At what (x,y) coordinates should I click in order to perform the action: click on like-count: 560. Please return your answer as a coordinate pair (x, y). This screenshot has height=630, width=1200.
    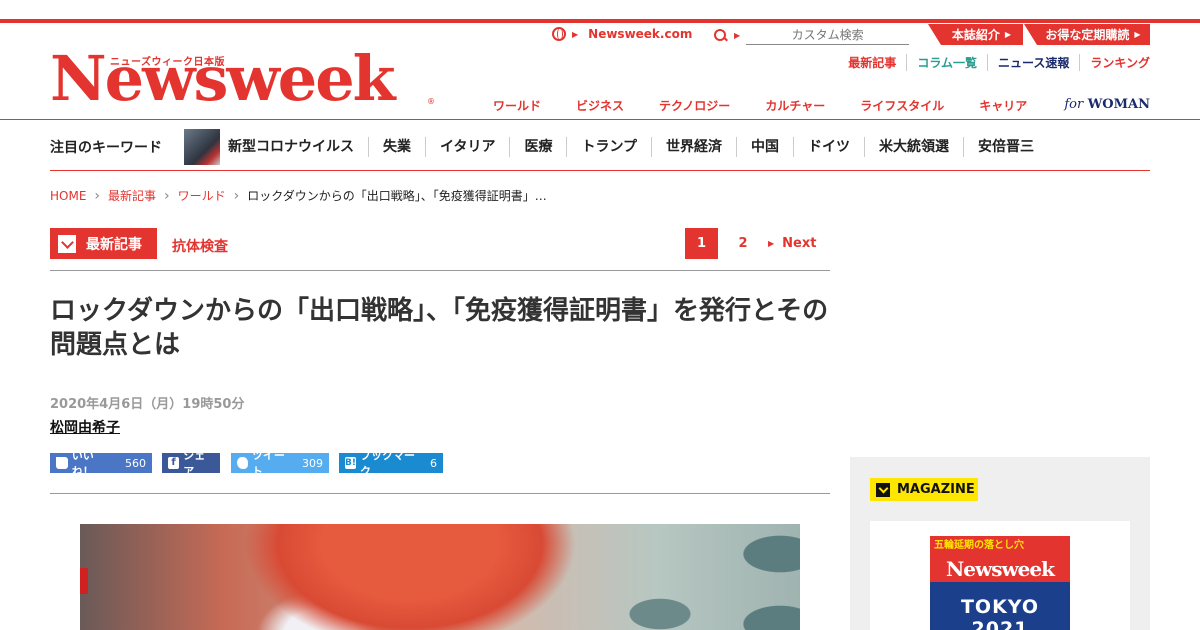
    Looking at the image, I should click on (135, 463).